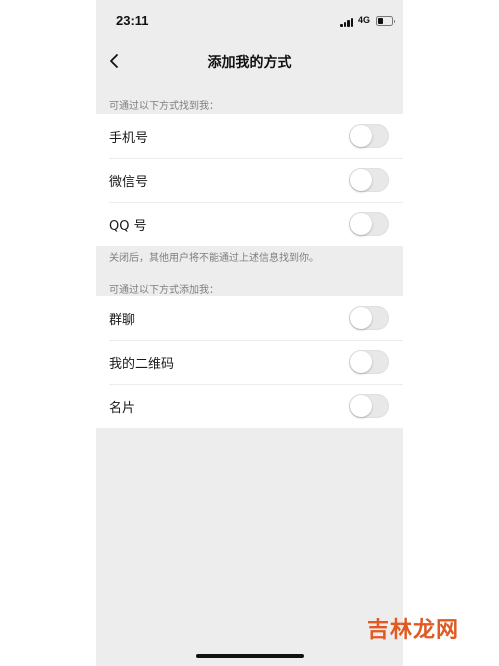 Image resolution: width=499 pixels, height=666 pixels. I want to click on list-item-qr-code: 我的二维码, so click(249, 362).